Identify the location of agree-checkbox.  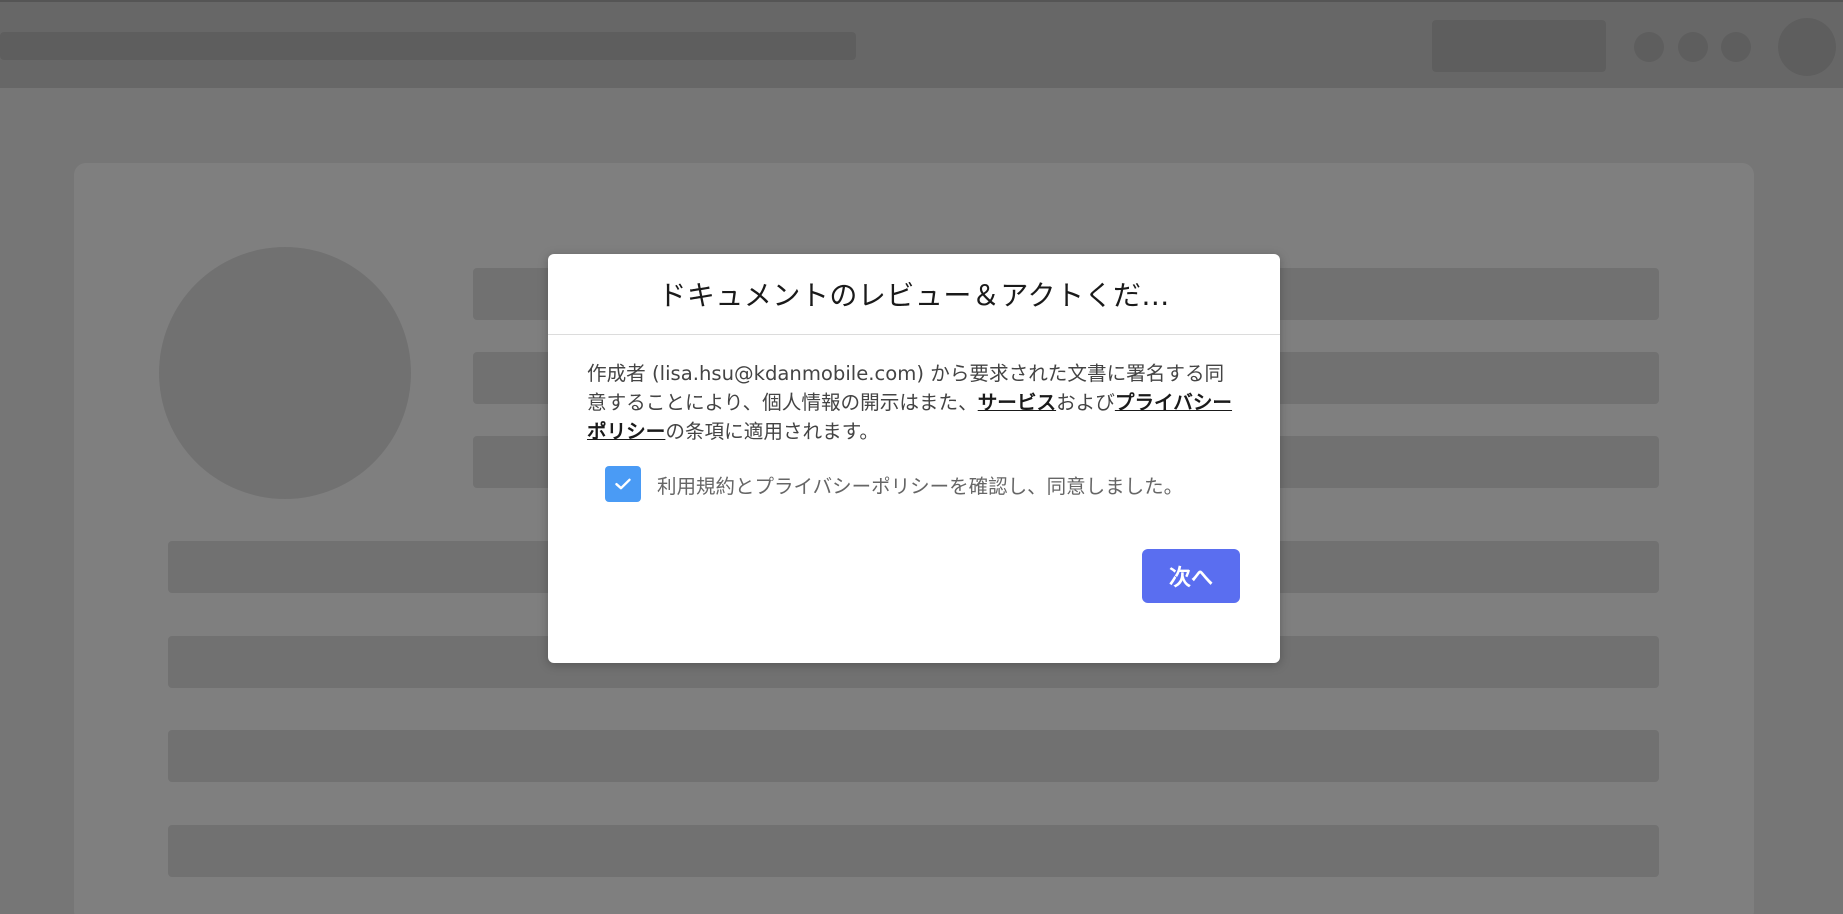
(623, 484).